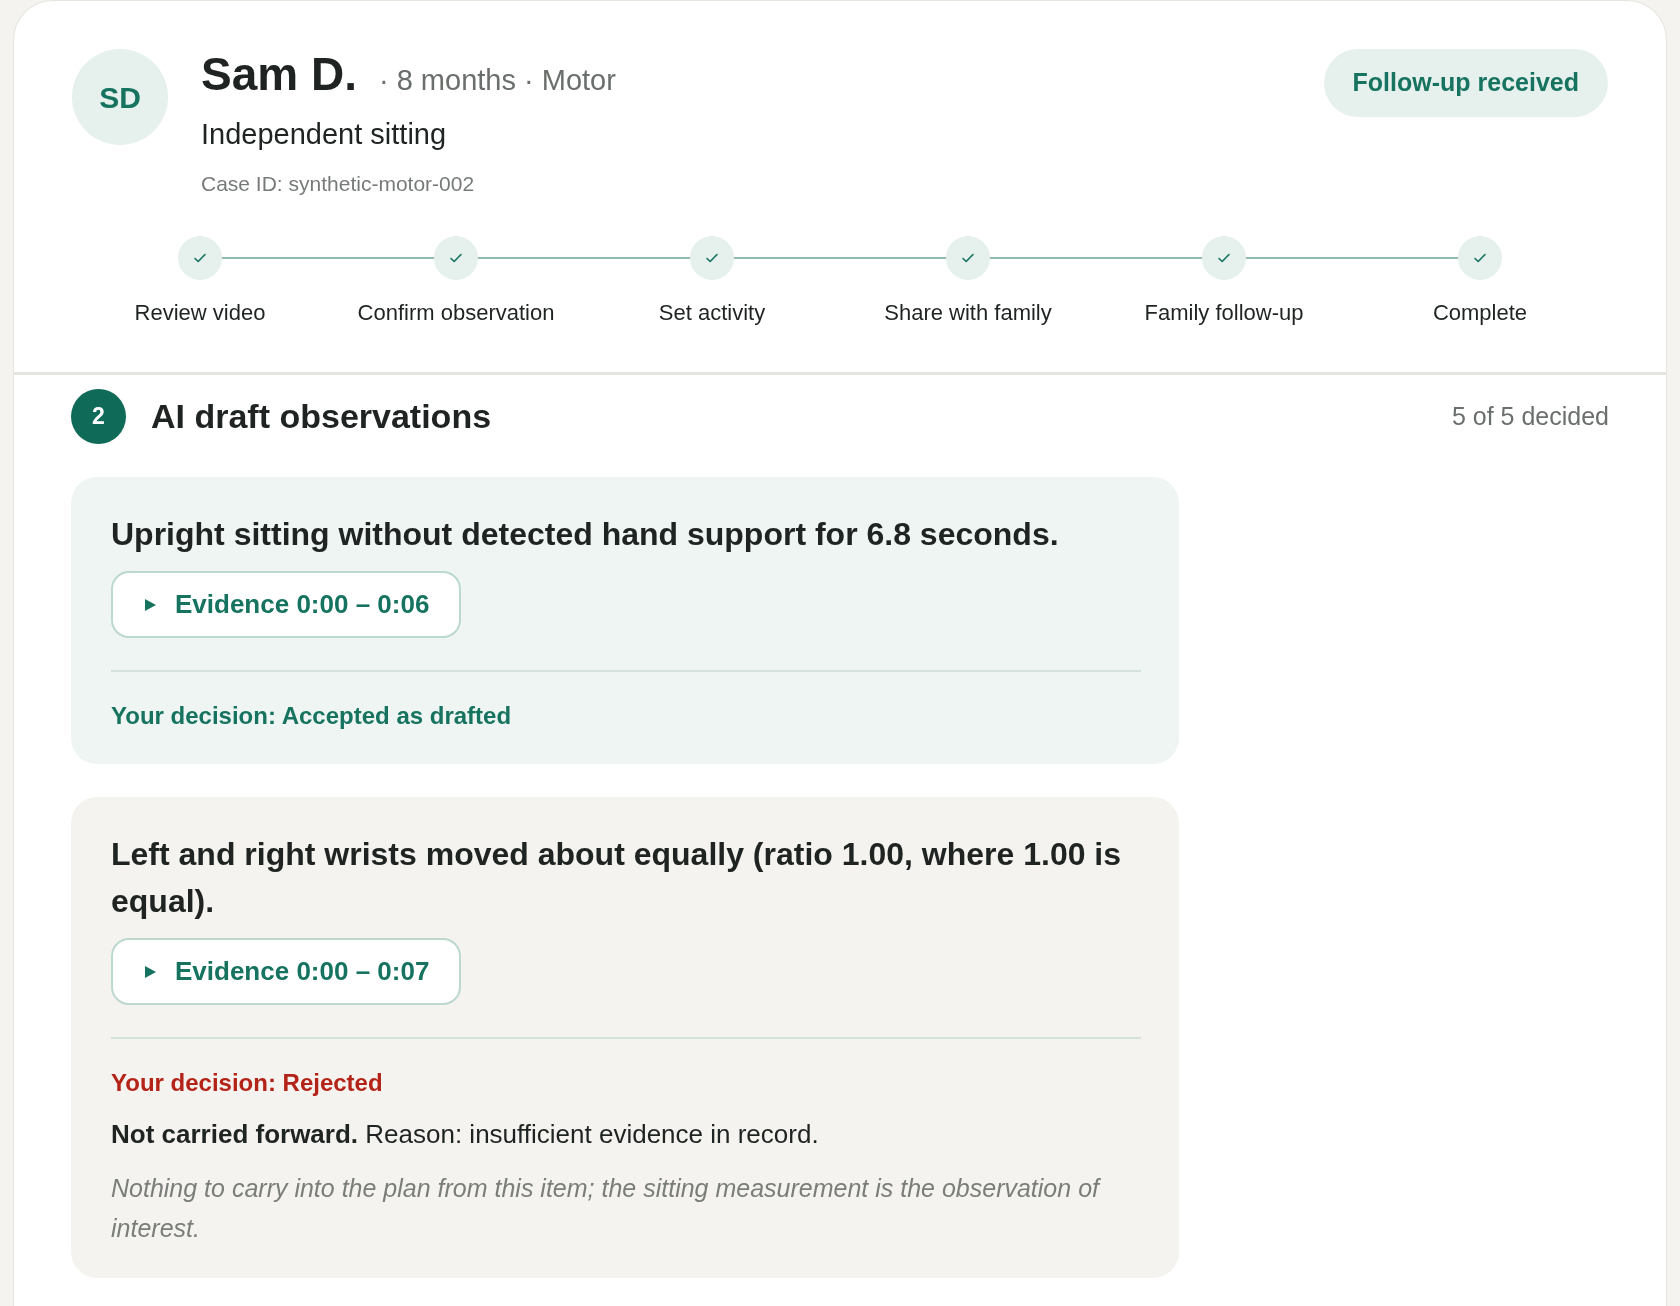 The width and height of the screenshot is (1680, 1306). I want to click on observation-text: Upright sitting without detected hand support for 6.8 seconds., so click(585, 534).